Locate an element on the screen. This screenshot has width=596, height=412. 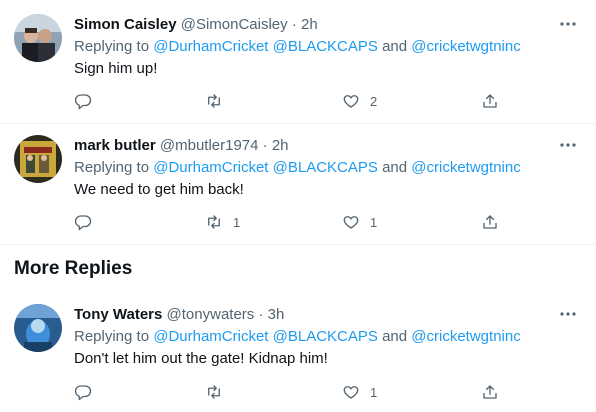
author-handle: @tonywaters is located at coordinates (211, 314).